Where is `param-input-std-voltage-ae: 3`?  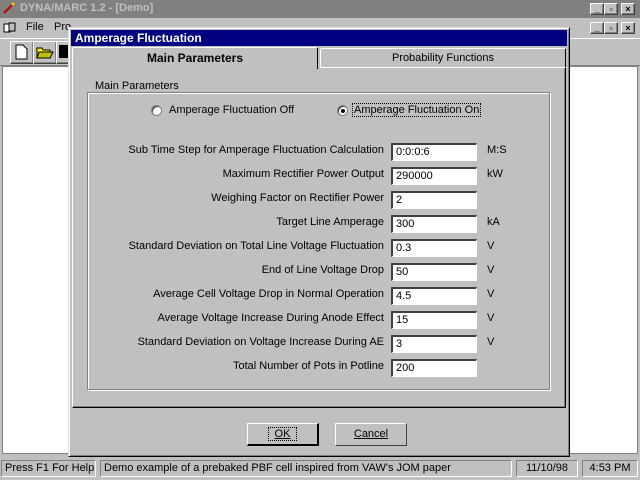 param-input-std-voltage-ae: 3 is located at coordinates (434, 344).